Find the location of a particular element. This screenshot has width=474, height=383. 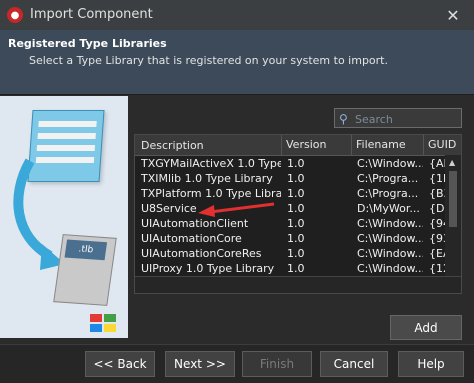

search-input is located at coordinates (407, 119).